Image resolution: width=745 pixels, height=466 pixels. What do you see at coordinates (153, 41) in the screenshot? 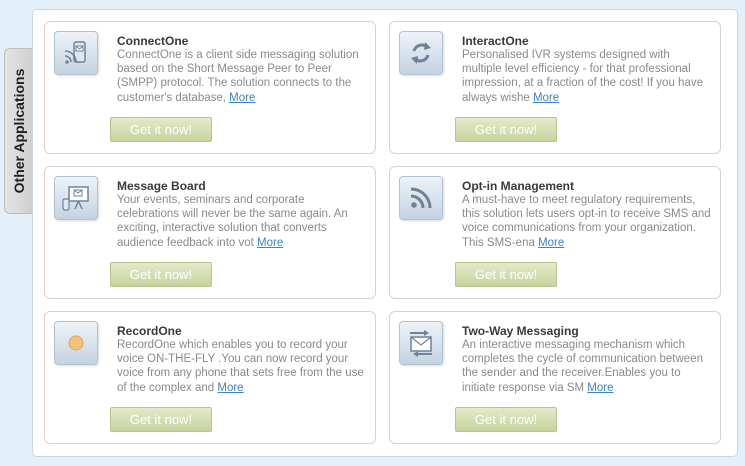
I see `app-title: ConnectOne` at bounding box center [153, 41].